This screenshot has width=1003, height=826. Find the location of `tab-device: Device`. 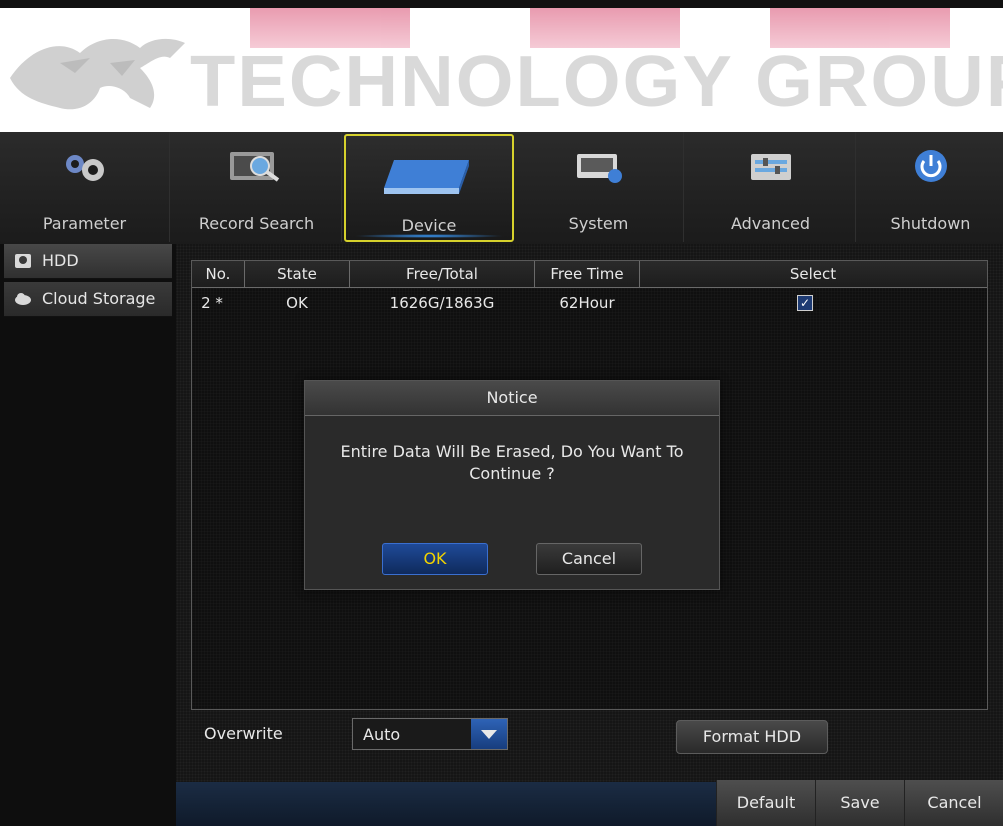

tab-device: Device is located at coordinates (429, 188).